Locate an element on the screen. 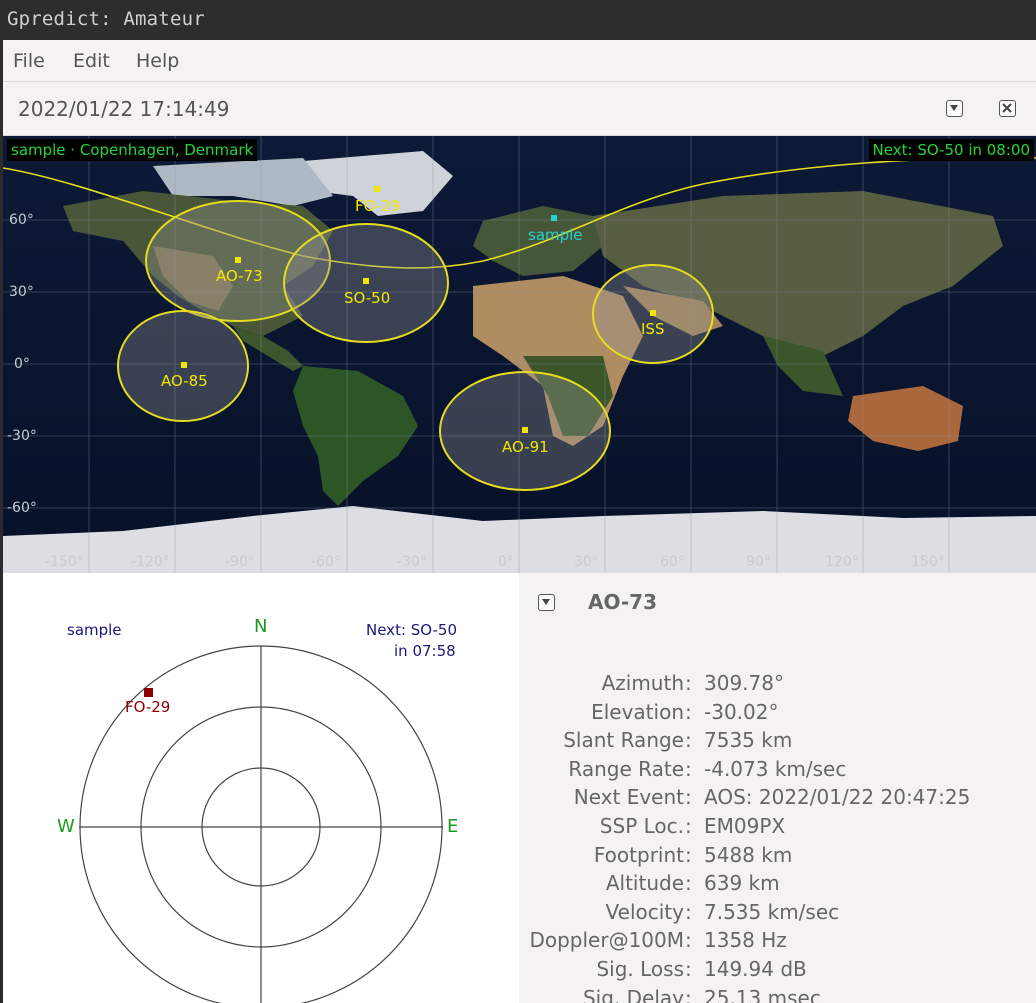 This screenshot has width=1036, height=1003. sat-marker-ao73 is located at coordinates (238, 260).